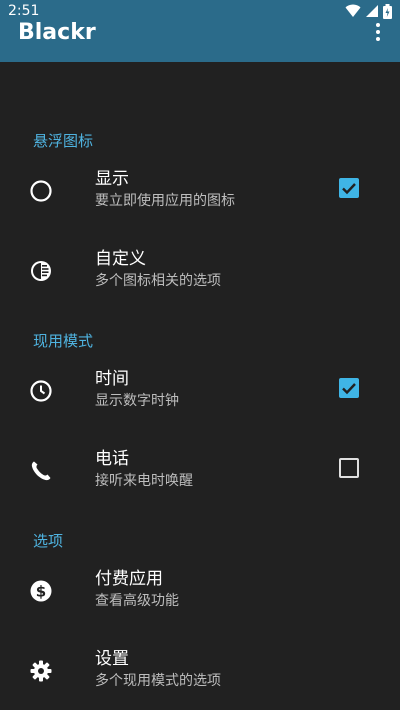 The width and height of the screenshot is (400, 710). What do you see at coordinates (158, 281) in the screenshot?
I see `pref-summary: 多个图标相关的选项` at bounding box center [158, 281].